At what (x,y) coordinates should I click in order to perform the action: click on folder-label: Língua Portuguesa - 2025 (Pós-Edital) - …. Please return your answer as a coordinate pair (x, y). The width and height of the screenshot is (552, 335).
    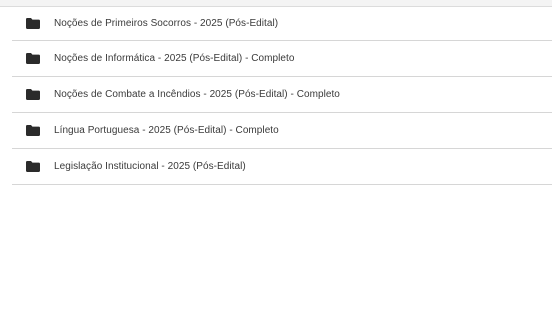
    Looking at the image, I should click on (166, 130).